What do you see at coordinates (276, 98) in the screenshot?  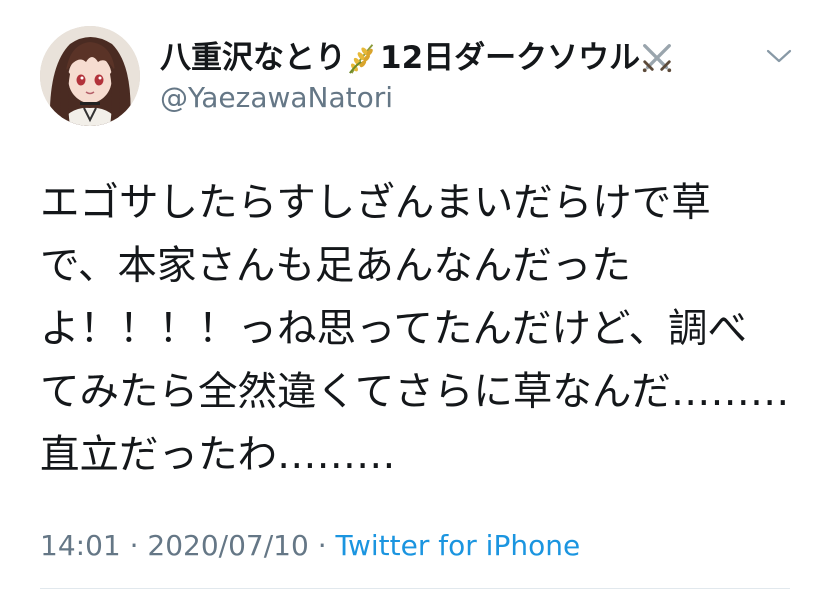 I see `user-handle: @YaezawaNatori` at bounding box center [276, 98].